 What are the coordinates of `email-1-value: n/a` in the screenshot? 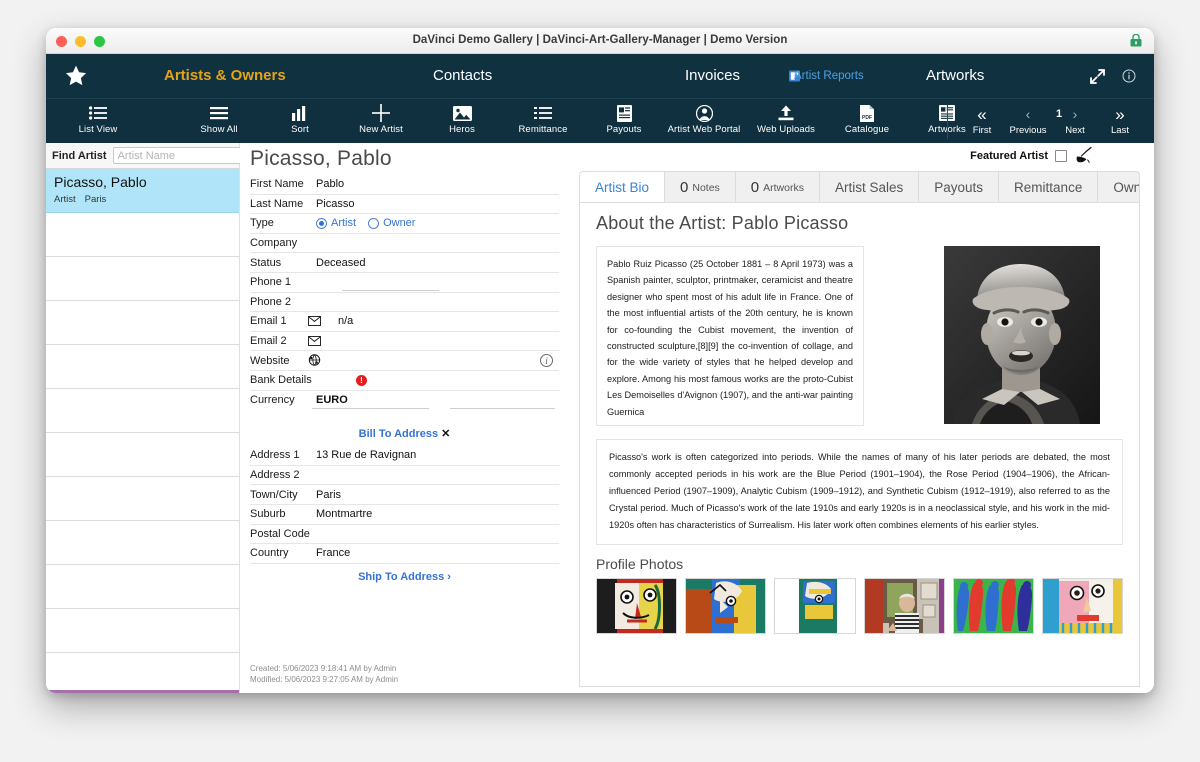 It's located at (444, 321).